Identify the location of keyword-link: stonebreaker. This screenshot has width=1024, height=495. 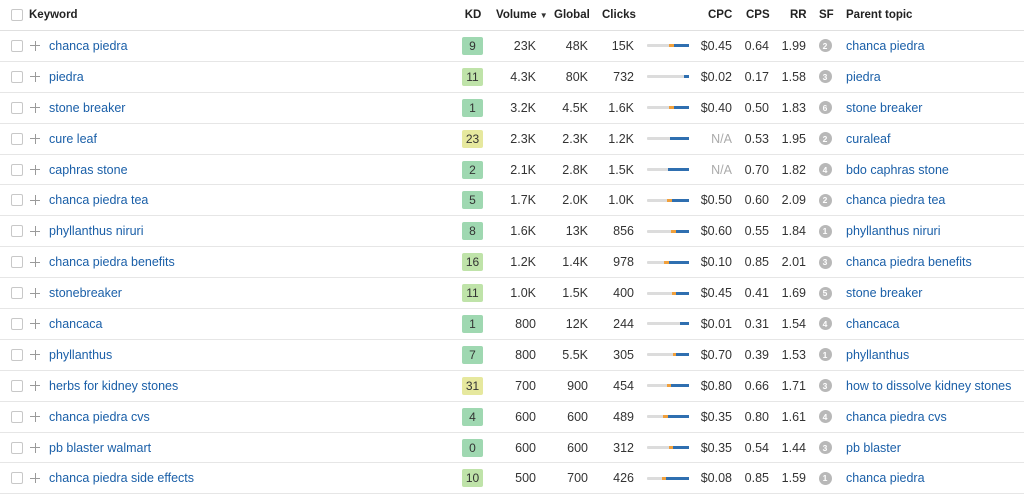
(85, 293).